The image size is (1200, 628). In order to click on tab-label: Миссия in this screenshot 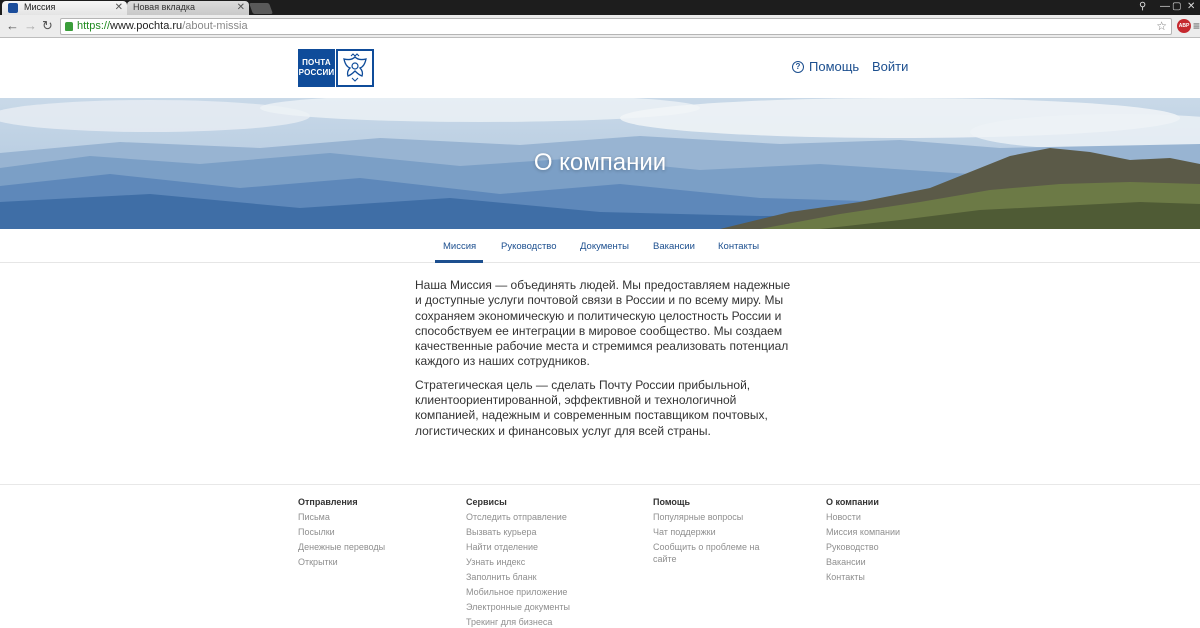, I will do `click(40, 7)`.